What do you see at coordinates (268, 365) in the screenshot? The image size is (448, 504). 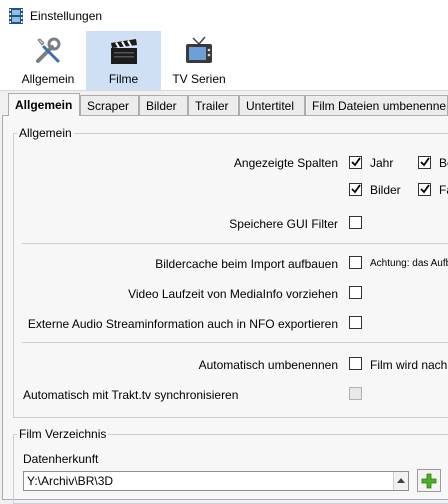 I see `auto-rename-label: Automatisch umbenennen` at bounding box center [268, 365].